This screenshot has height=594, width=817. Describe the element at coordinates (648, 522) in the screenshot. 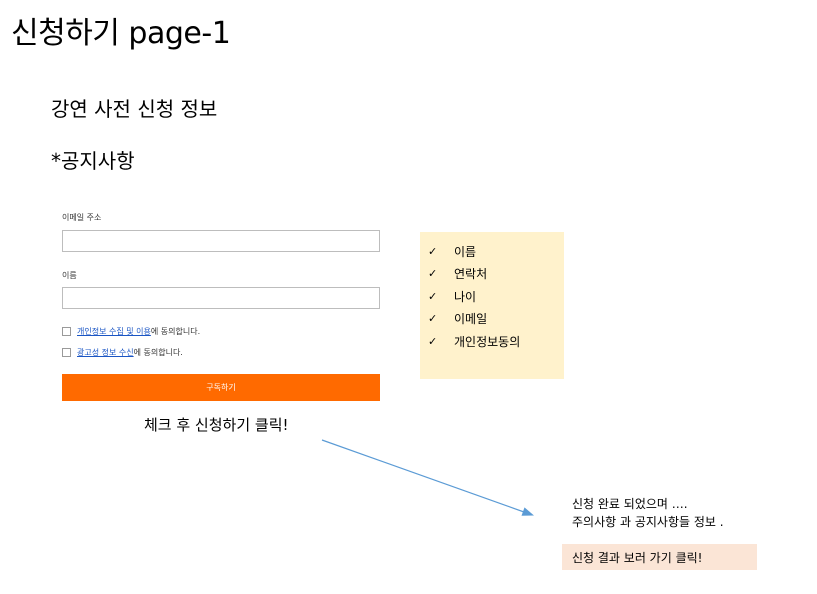

I see `result-message-line2: 주의사항 과 공지사항들 정보 .` at that location.